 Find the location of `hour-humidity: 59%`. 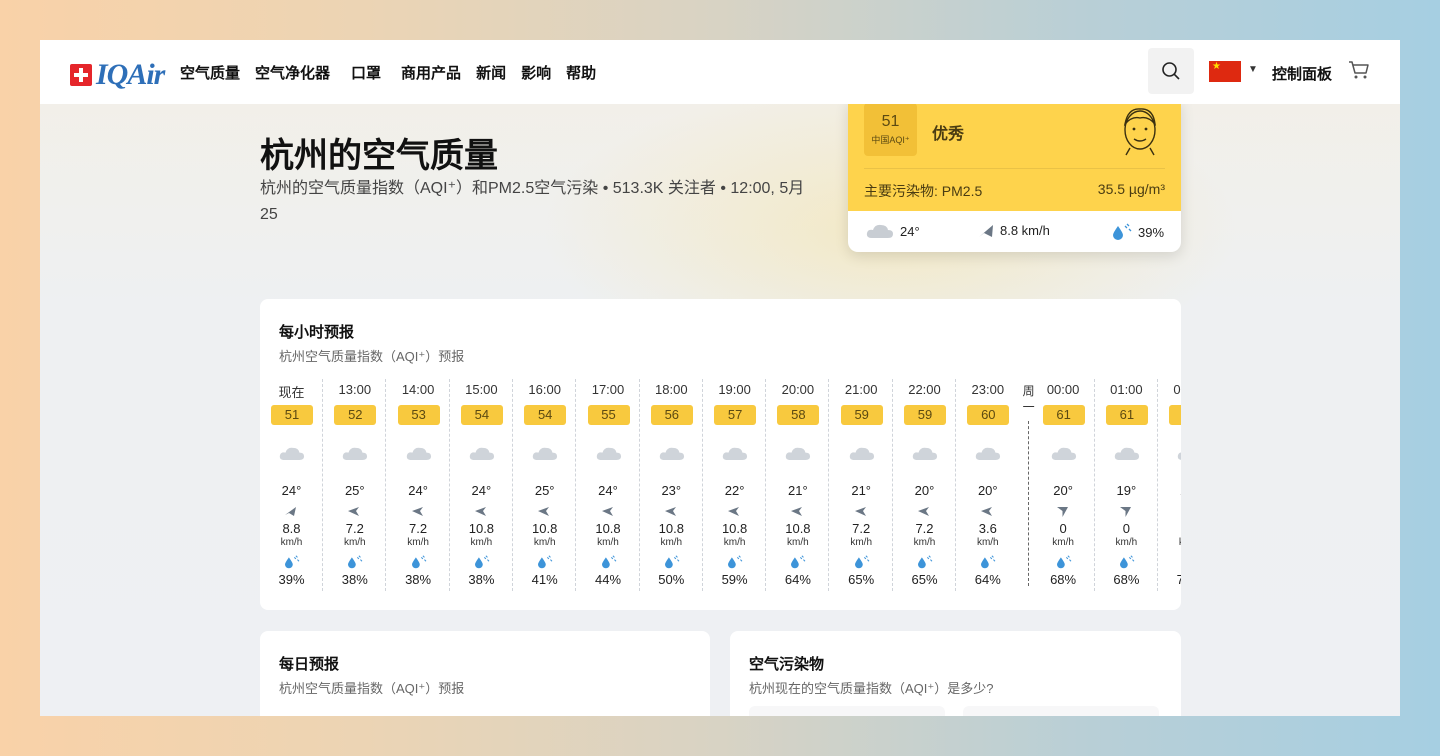

hour-humidity: 59% is located at coordinates (734, 579).